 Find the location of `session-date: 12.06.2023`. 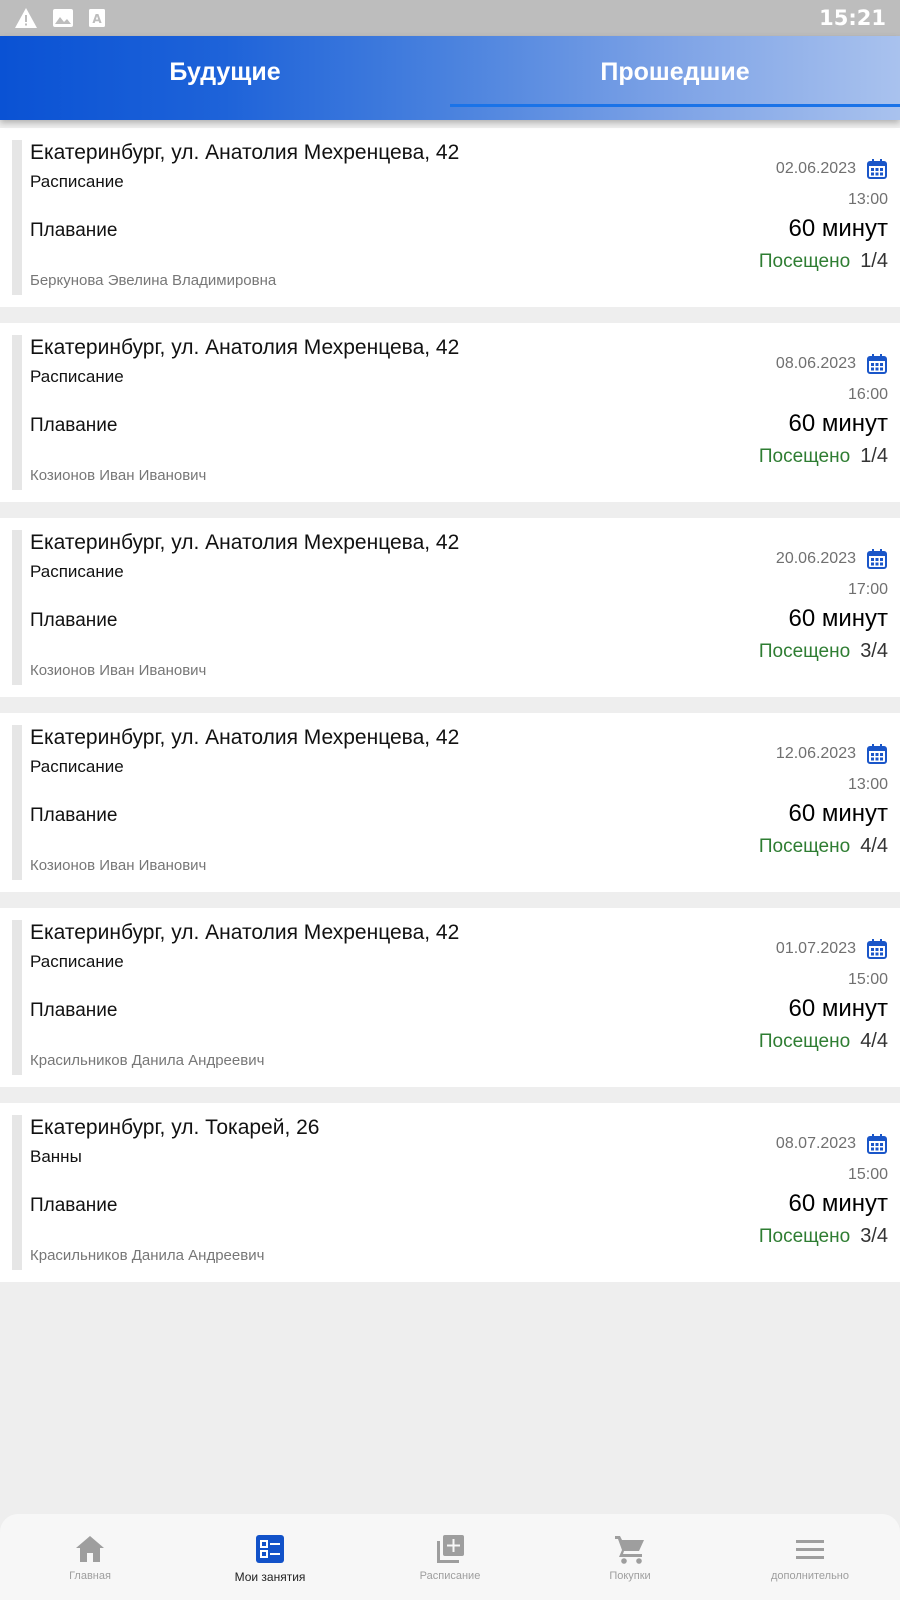

session-date: 12.06.2023 is located at coordinates (815, 753).